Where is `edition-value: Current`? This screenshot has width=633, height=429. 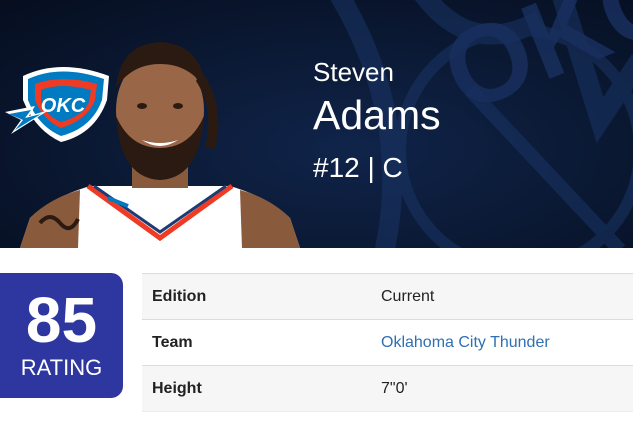 edition-value: Current is located at coordinates (507, 296).